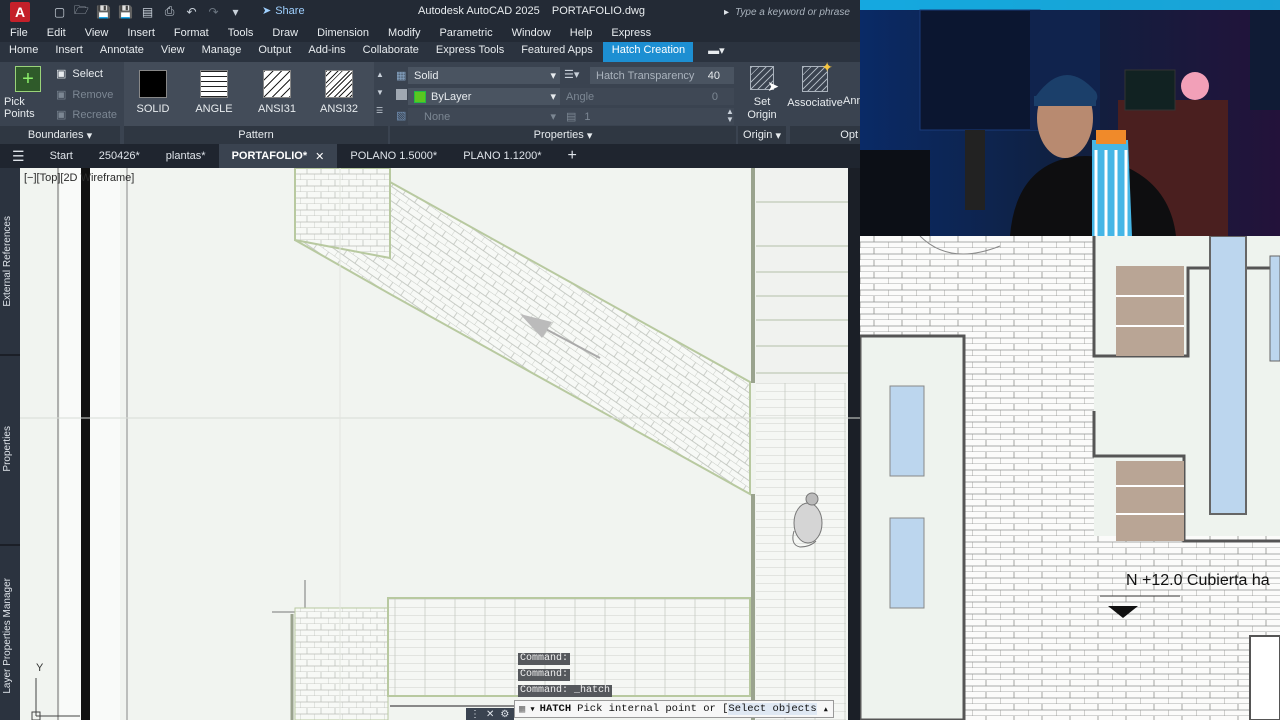 This screenshot has height=720, width=1280. Describe the element at coordinates (426, 75) in the screenshot. I see `hatch-type-value: Solid` at that location.